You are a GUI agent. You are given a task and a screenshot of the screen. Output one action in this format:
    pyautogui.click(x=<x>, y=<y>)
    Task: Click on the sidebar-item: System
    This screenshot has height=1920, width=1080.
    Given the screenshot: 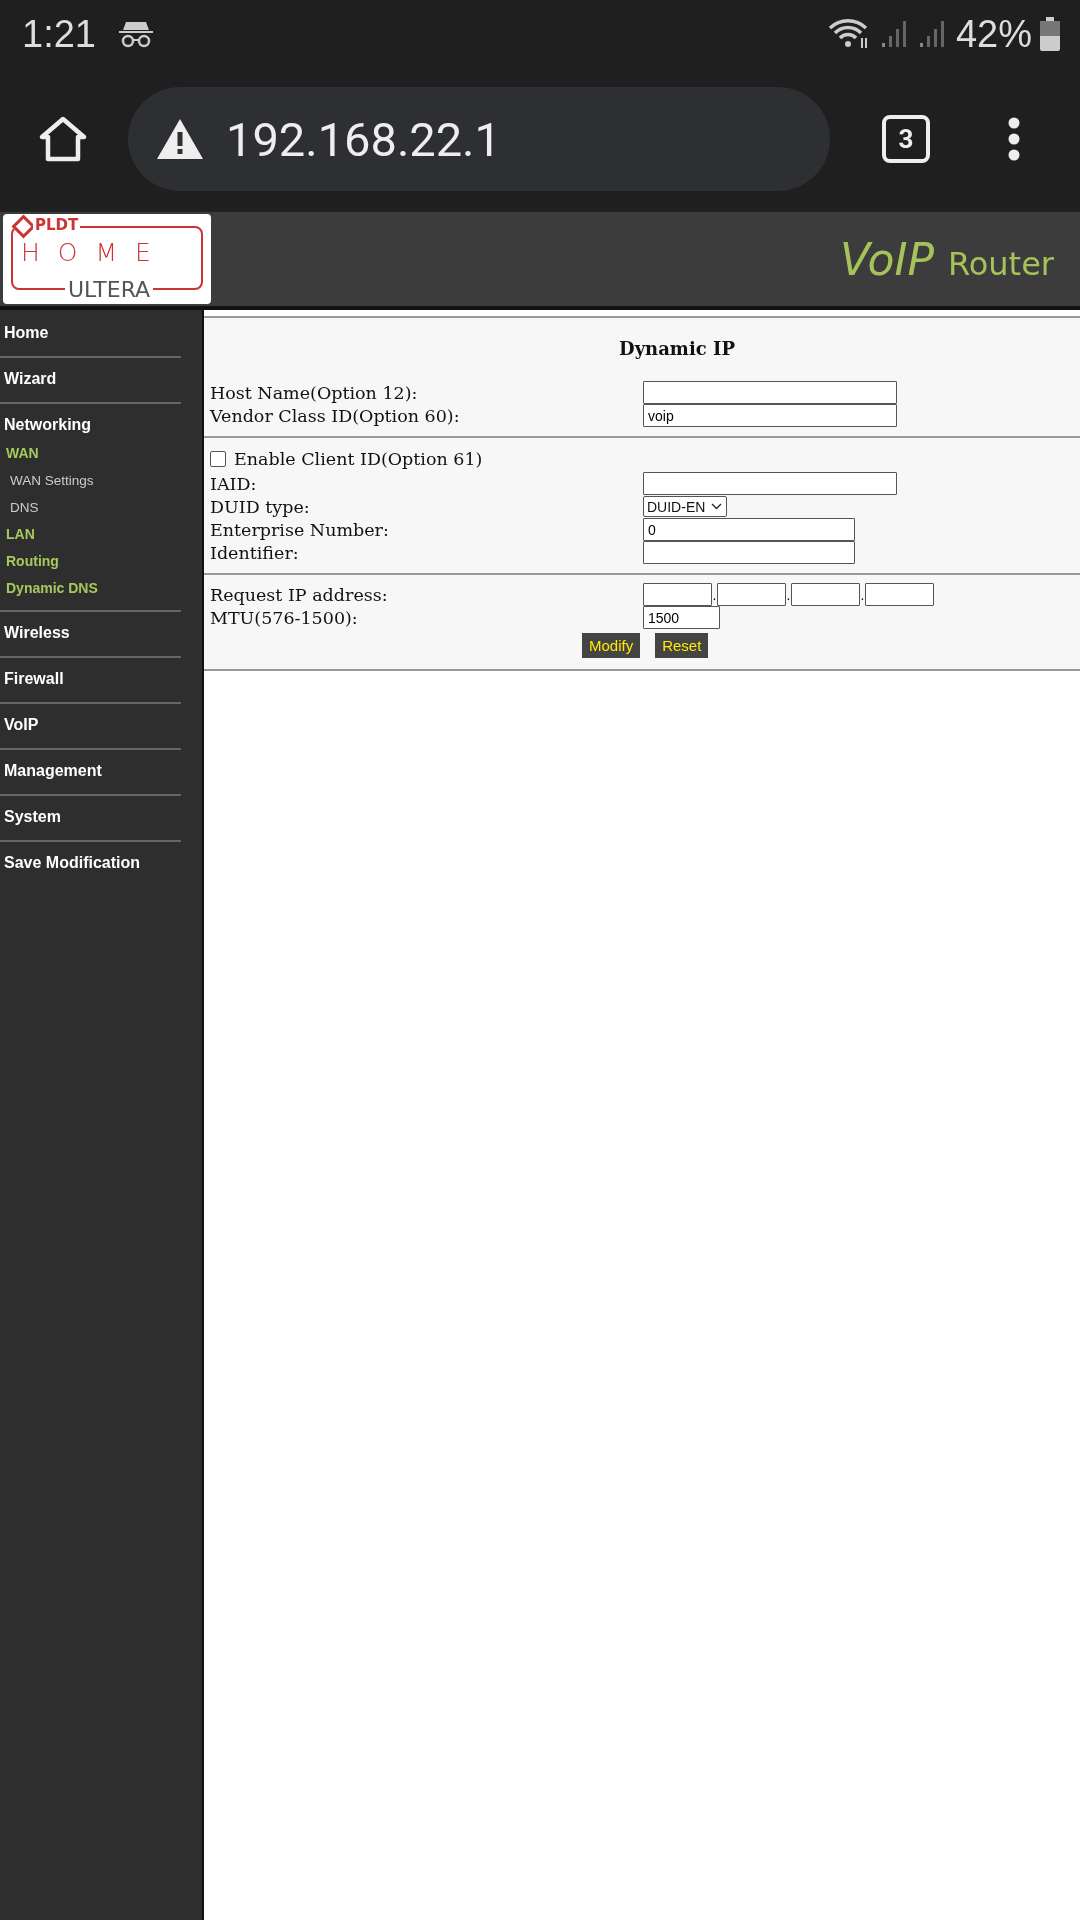 What is the action you would take?
    pyautogui.click(x=30, y=817)
    